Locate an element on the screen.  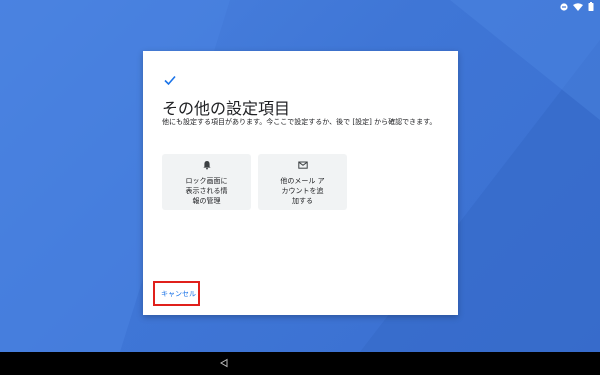
wifi-icon is located at coordinates (578, 6).